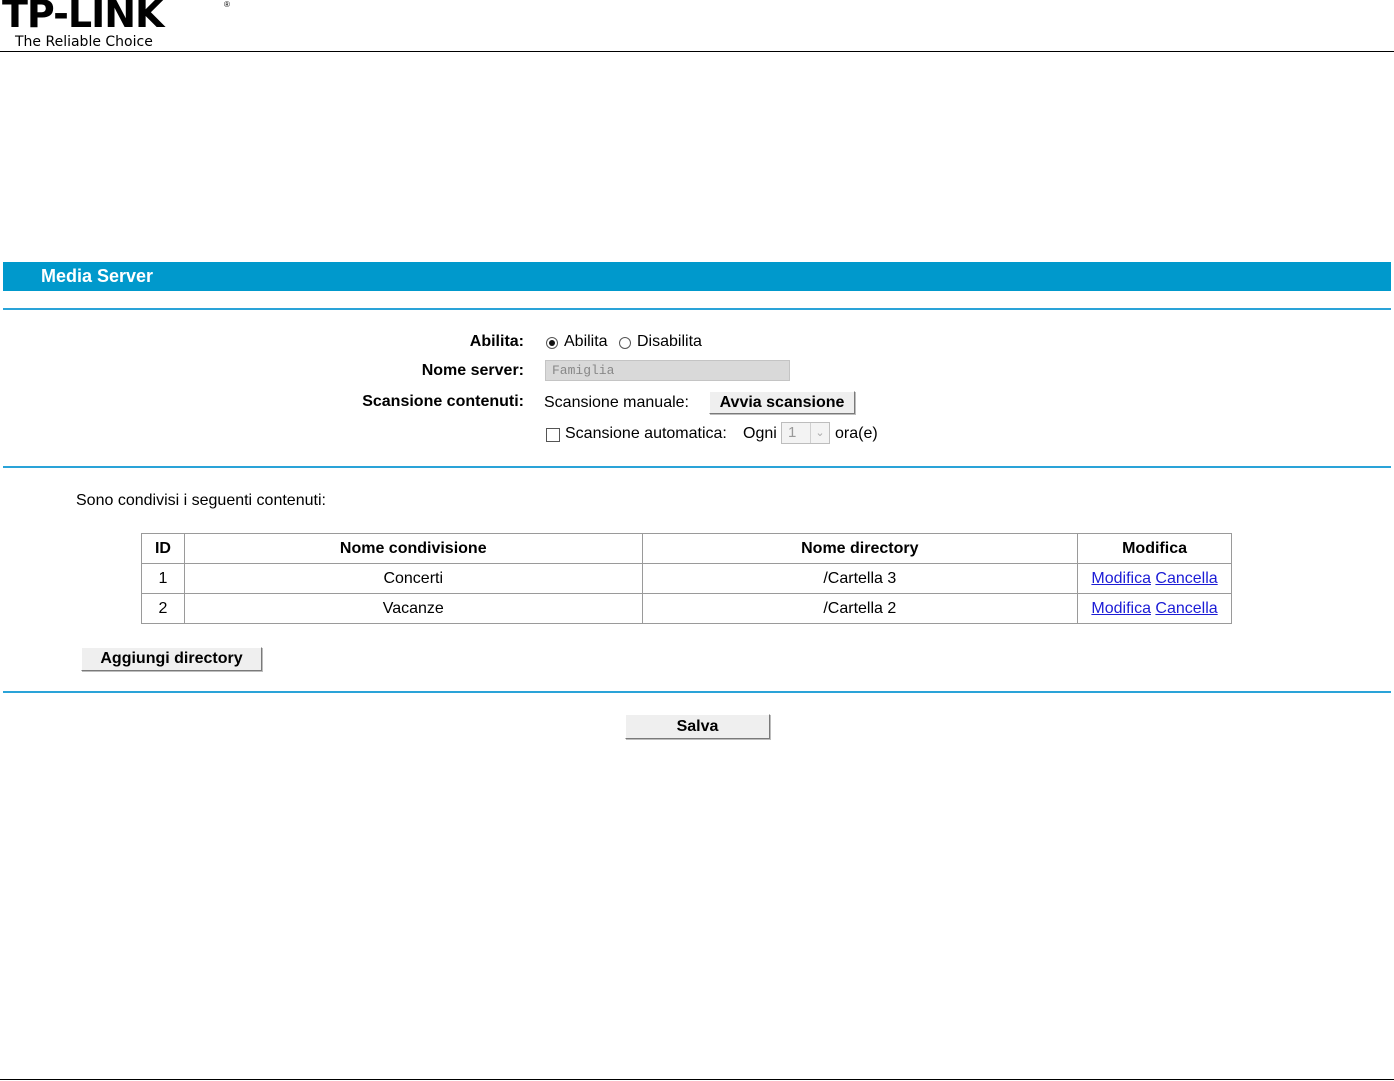 The height and width of the screenshot is (1081, 1394). What do you see at coordinates (586, 341) in the screenshot?
I see `enable-option-label: Abilita` at bounding box center [586, 341].